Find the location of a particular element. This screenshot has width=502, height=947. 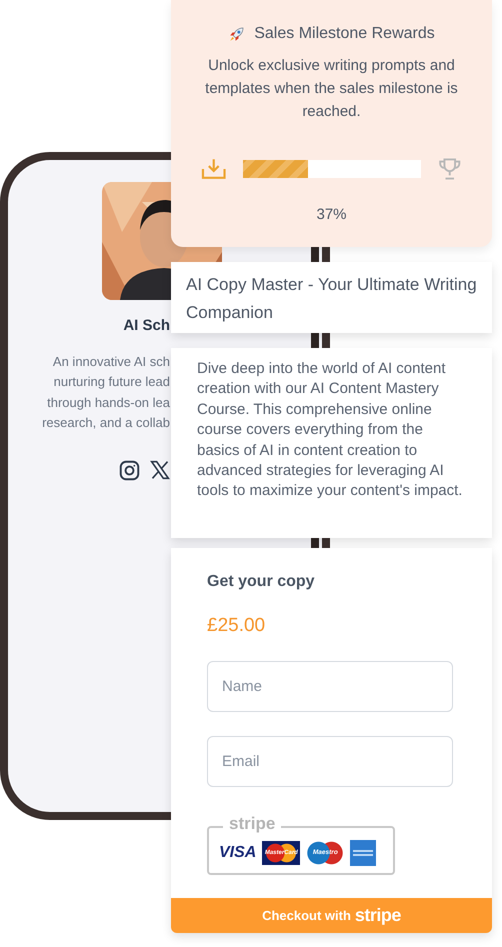

card-description: Unlock exclusive writing prompts and templates when the sales milestone is reached. is located at coordinates (331, 89).